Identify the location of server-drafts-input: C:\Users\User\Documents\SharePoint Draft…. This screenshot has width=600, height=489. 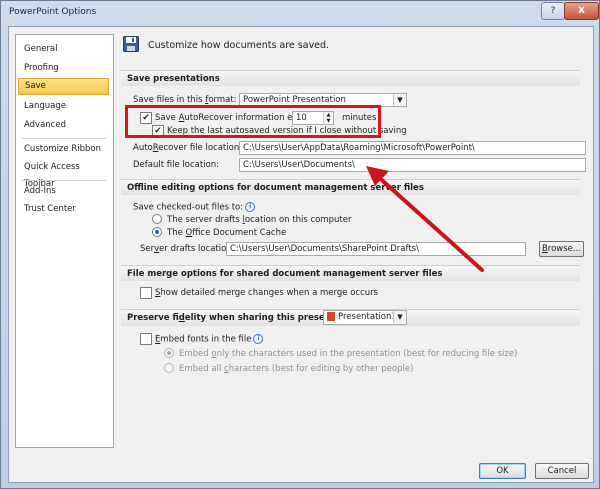
(376, 249).